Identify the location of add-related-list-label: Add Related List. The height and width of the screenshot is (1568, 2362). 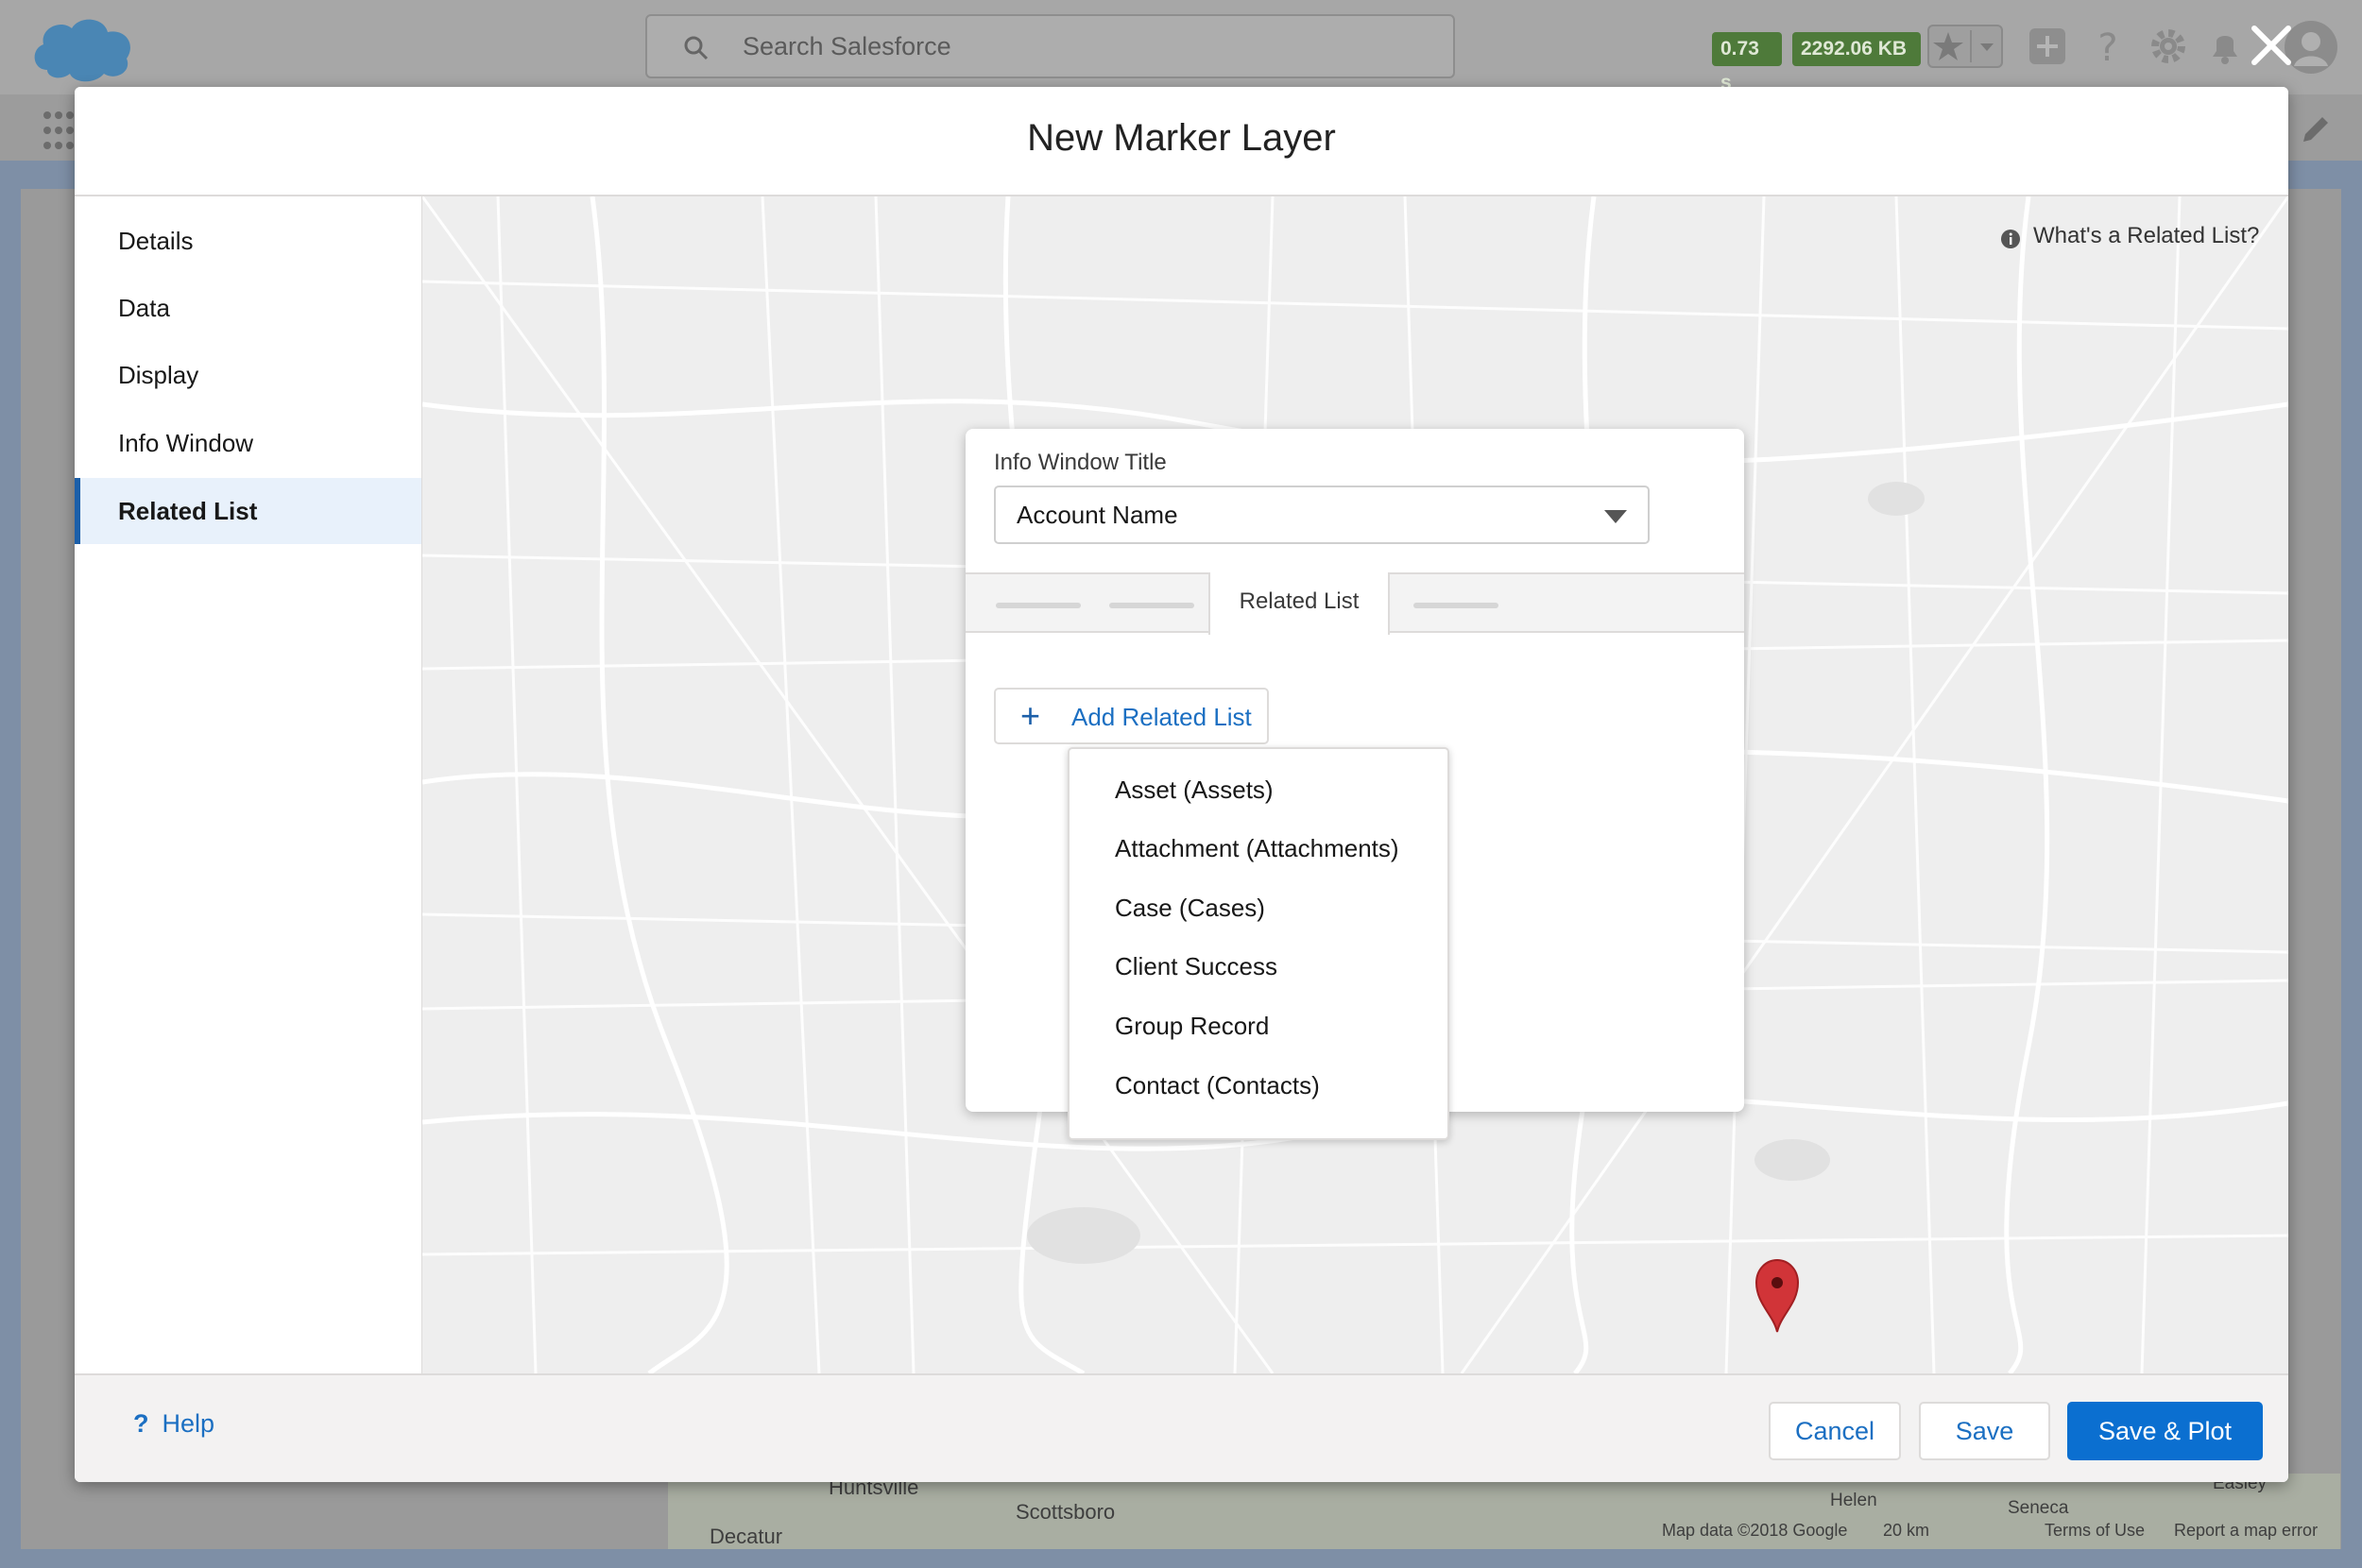
(1161, 717).